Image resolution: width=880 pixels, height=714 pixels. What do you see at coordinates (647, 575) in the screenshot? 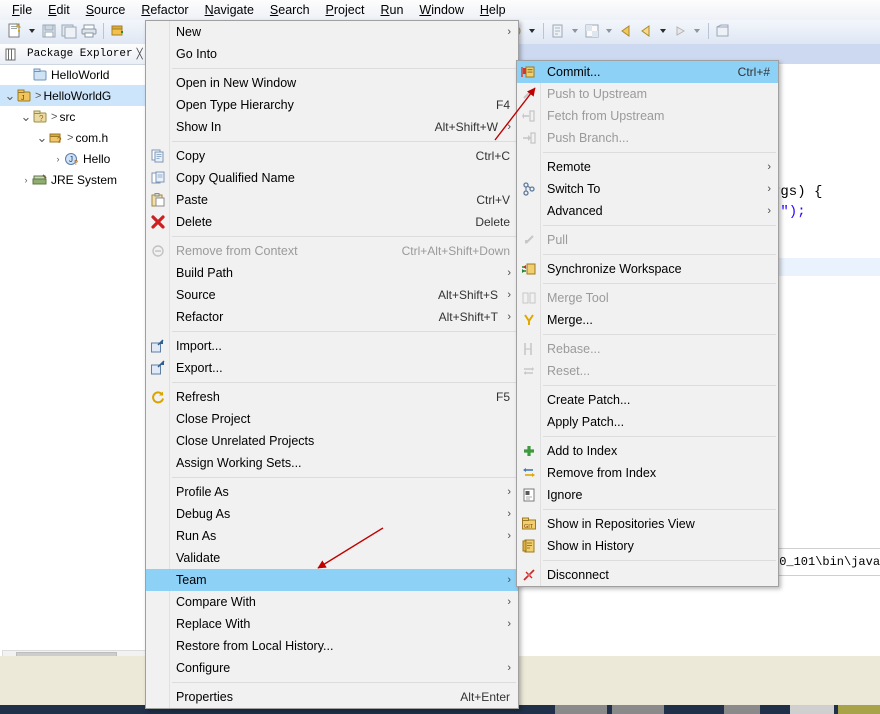
I see `menu-item-disconnect: Disconnect` at bounding box center [647, 575].